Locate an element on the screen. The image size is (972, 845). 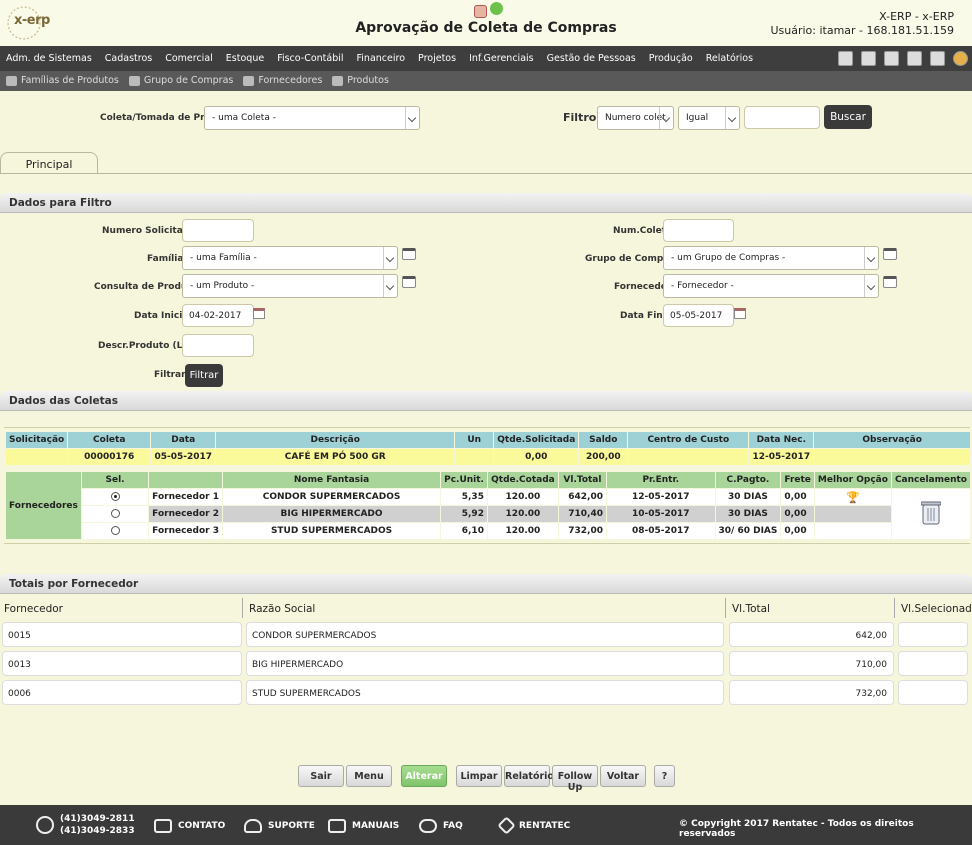
menu-comercial: Comercial is located at coordinates (189, 58).